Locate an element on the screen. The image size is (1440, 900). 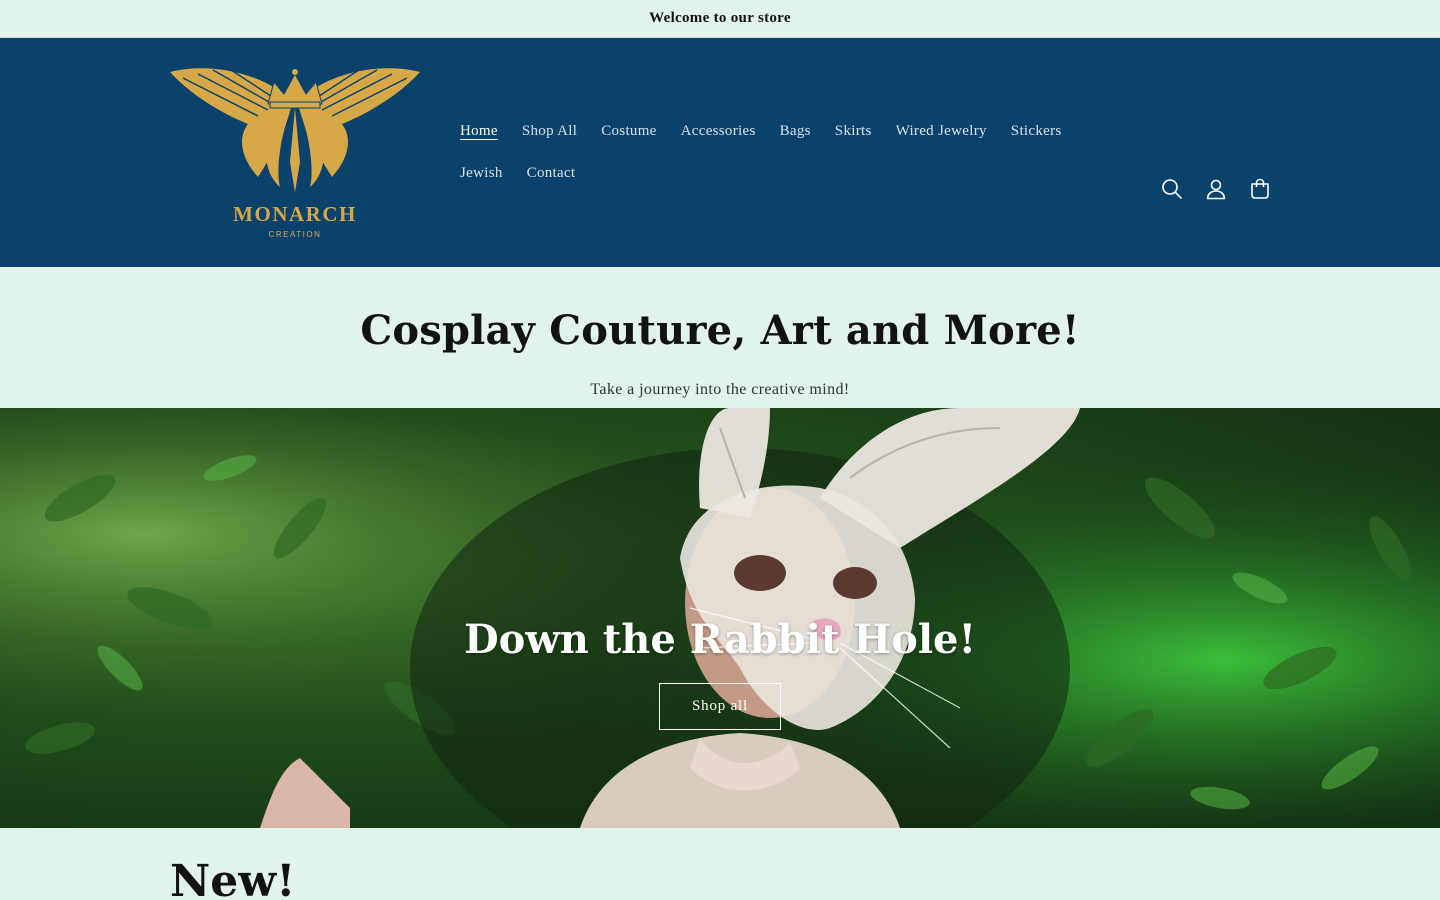
brand-tagline: CREATION is located at coordinates (295, 234).